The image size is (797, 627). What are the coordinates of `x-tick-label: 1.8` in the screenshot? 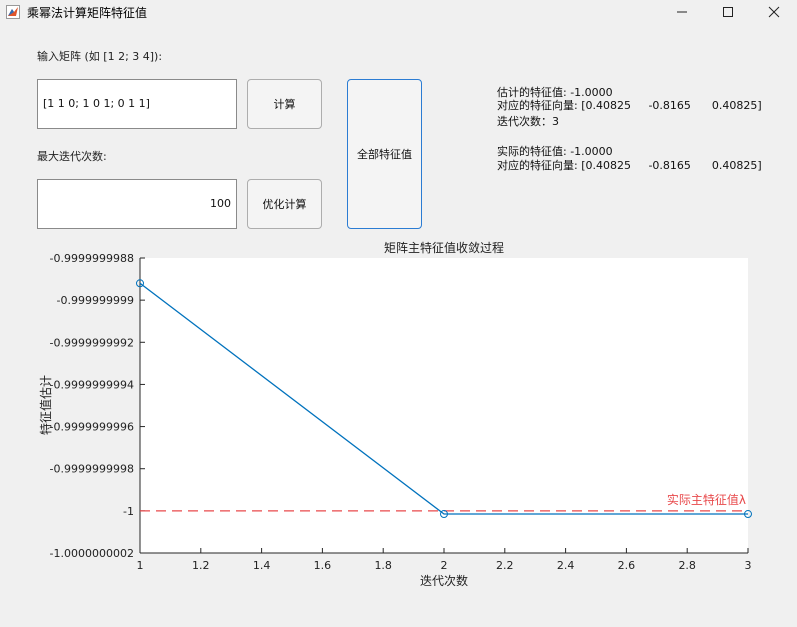 It's located at (383, 565).